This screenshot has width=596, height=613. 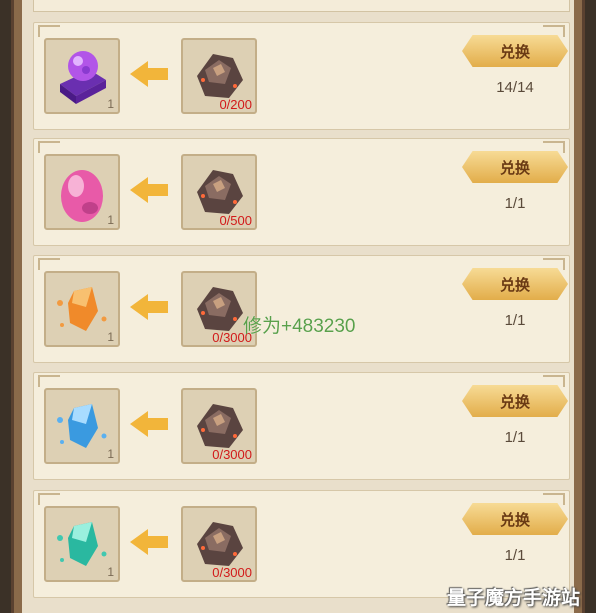 What do you see at coordinates (219, 76) in the screenshot?
I see `cost-slot: 0/200` at bounding box center [219, 76].